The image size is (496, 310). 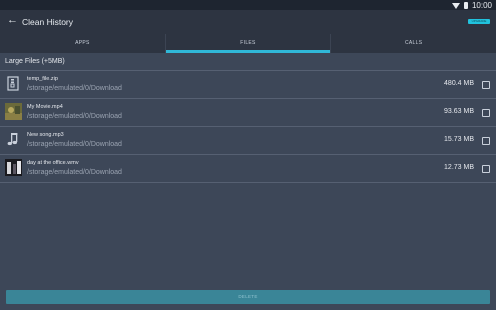 I want to click on page-title: Clean History, so click(x=48, y=22).